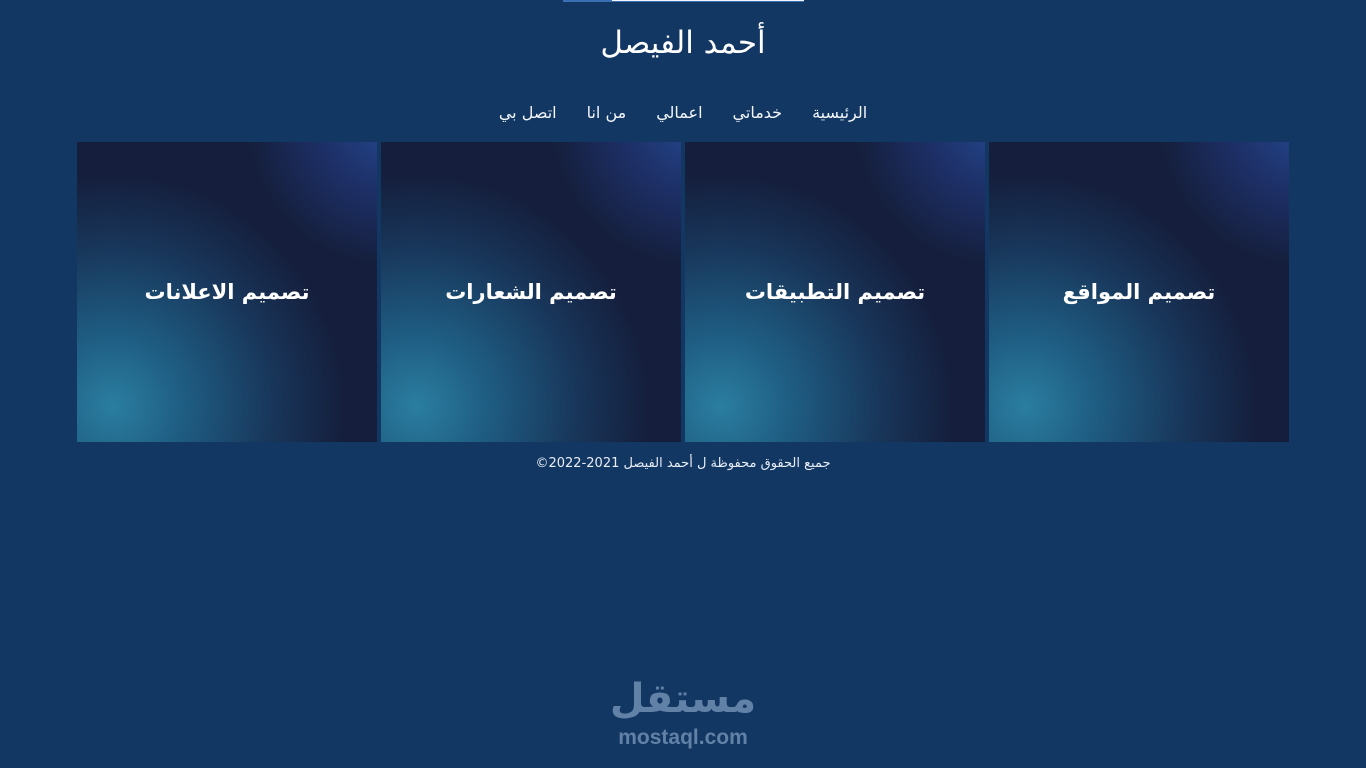 Image resolution: width=1366 pixels, height=768 pixels. What do you see at coordinates (839, 113) in the screenshot?
I see `nav-item-home: الرئيسية` at bounding box center [839, 113].